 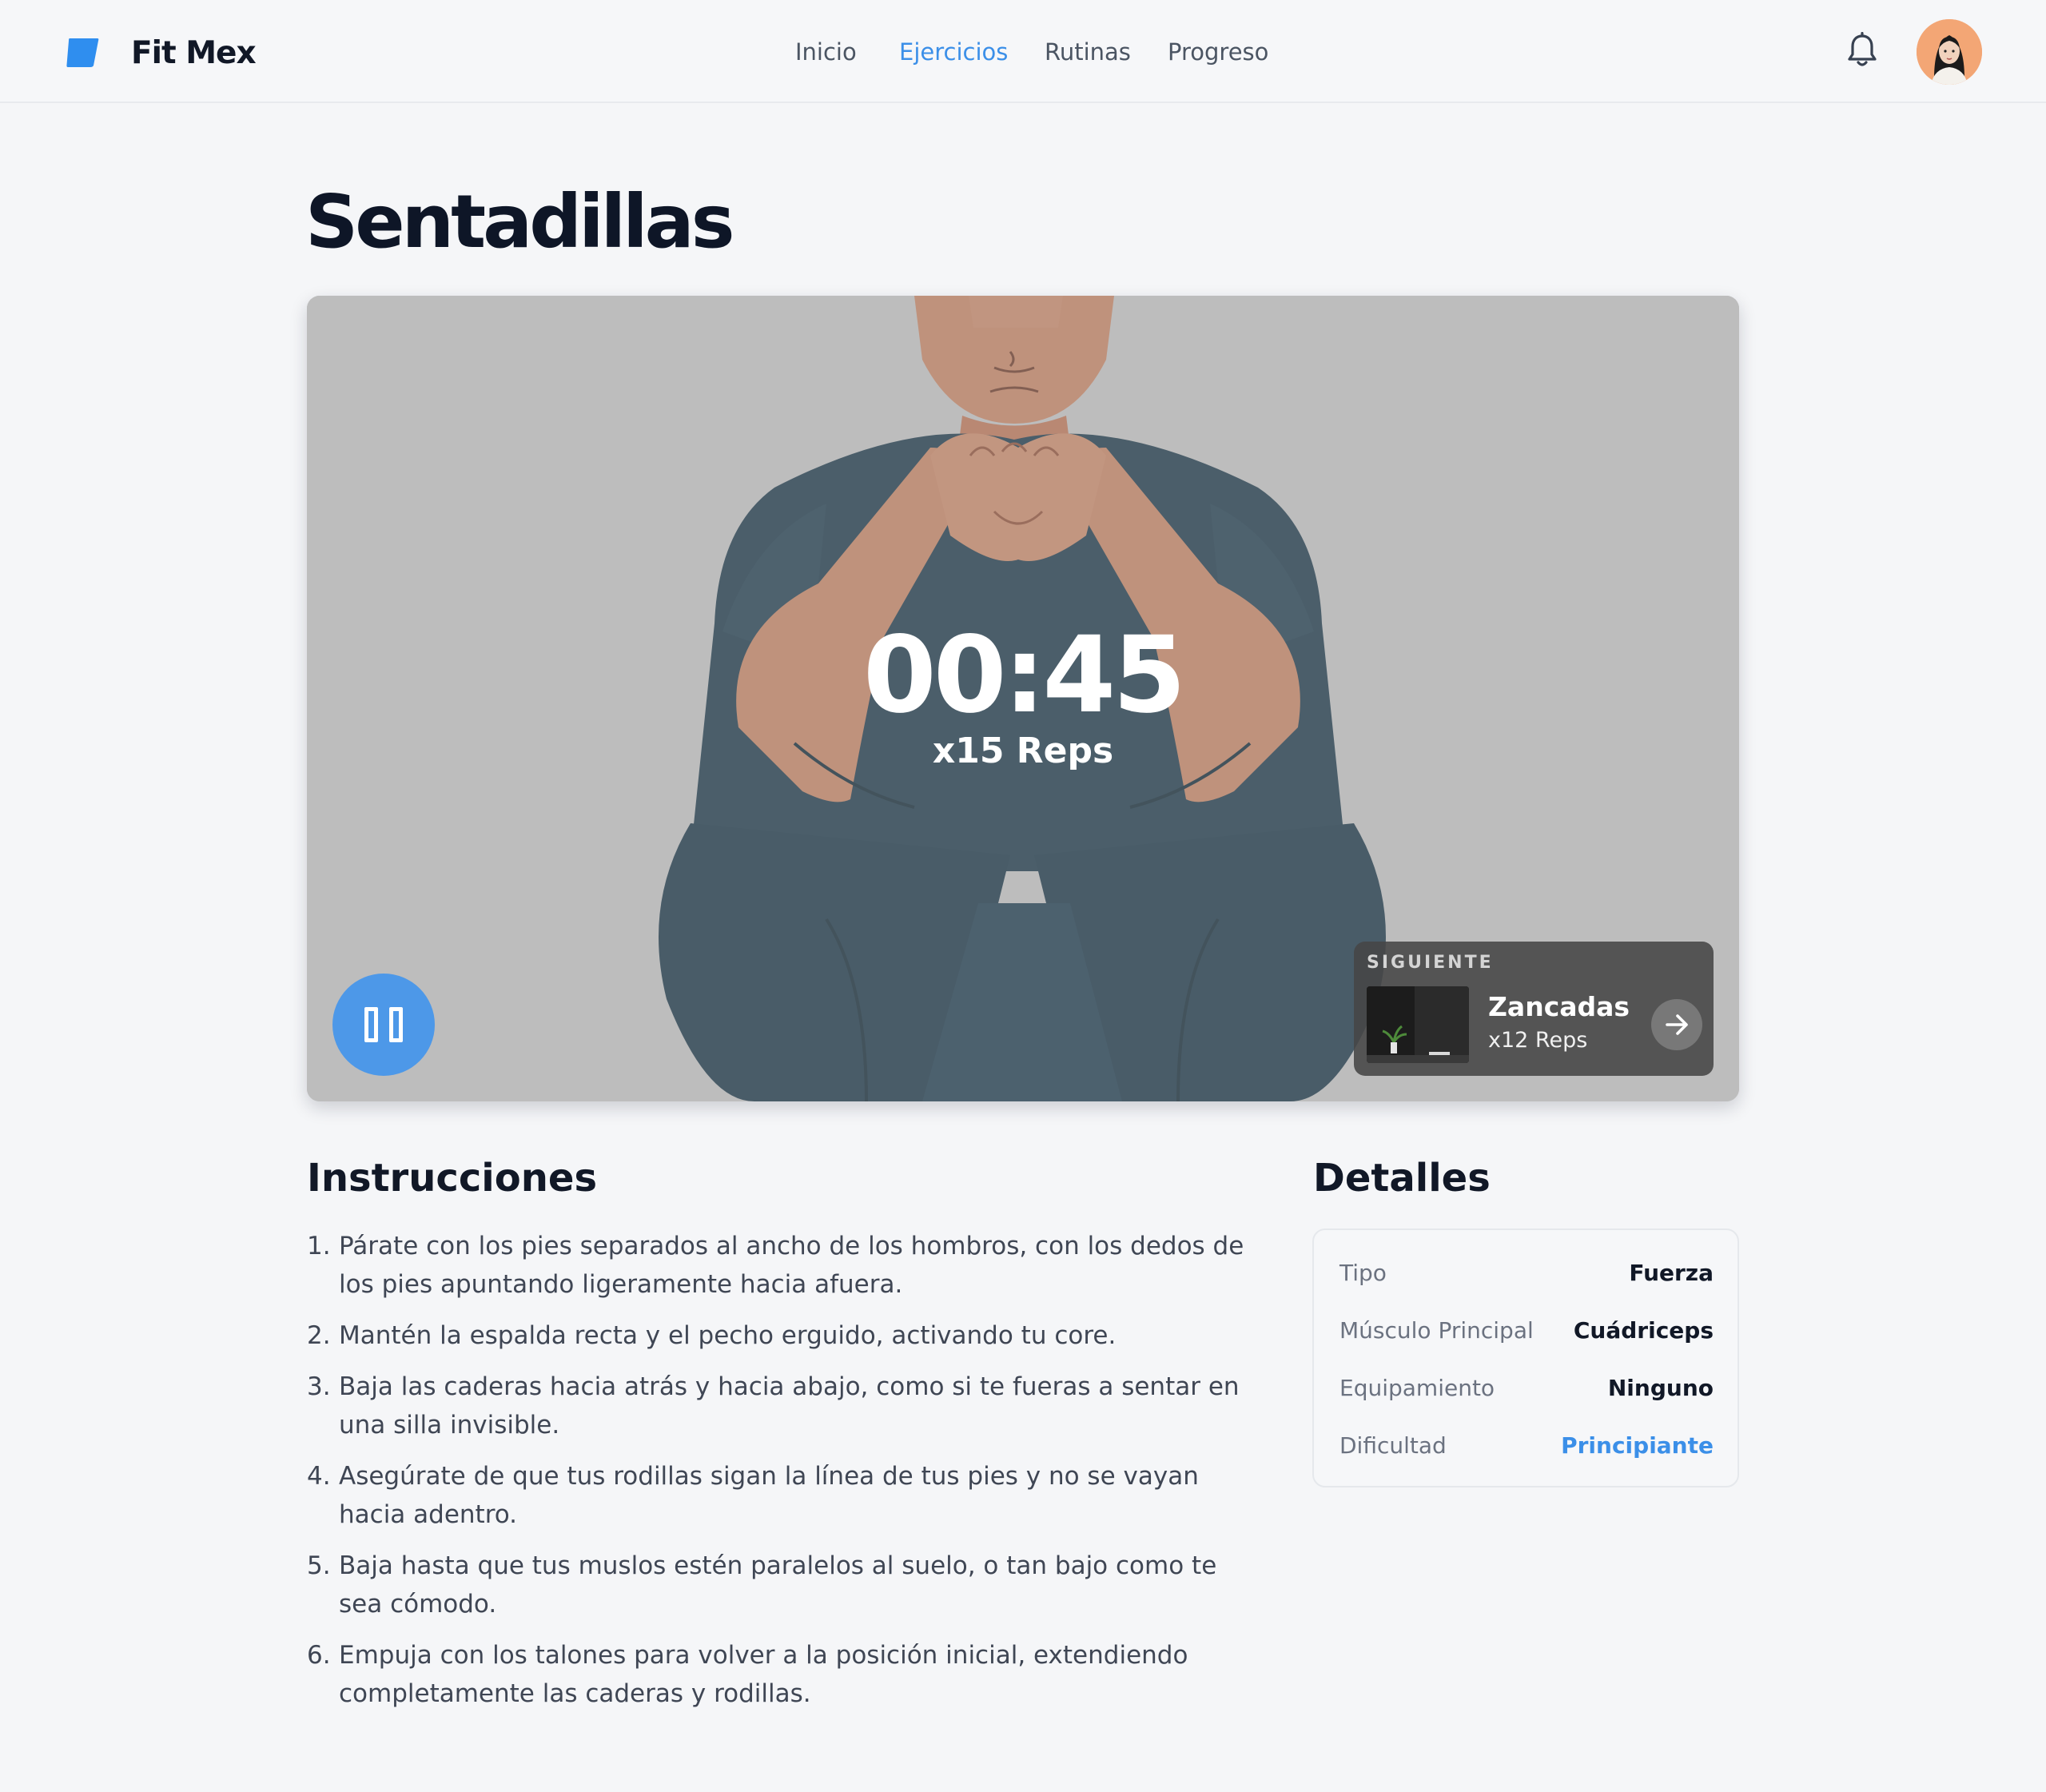 I want to click on detail-row-tipo: Tipo Fuerza, so click(x=1526, y=1273).